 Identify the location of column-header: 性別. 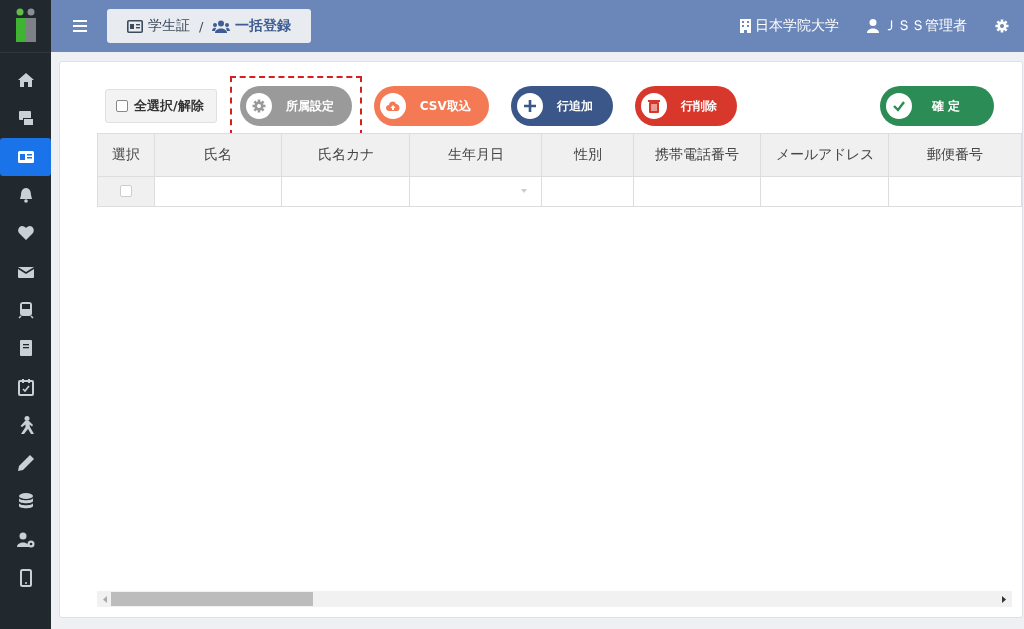
(587, 155).